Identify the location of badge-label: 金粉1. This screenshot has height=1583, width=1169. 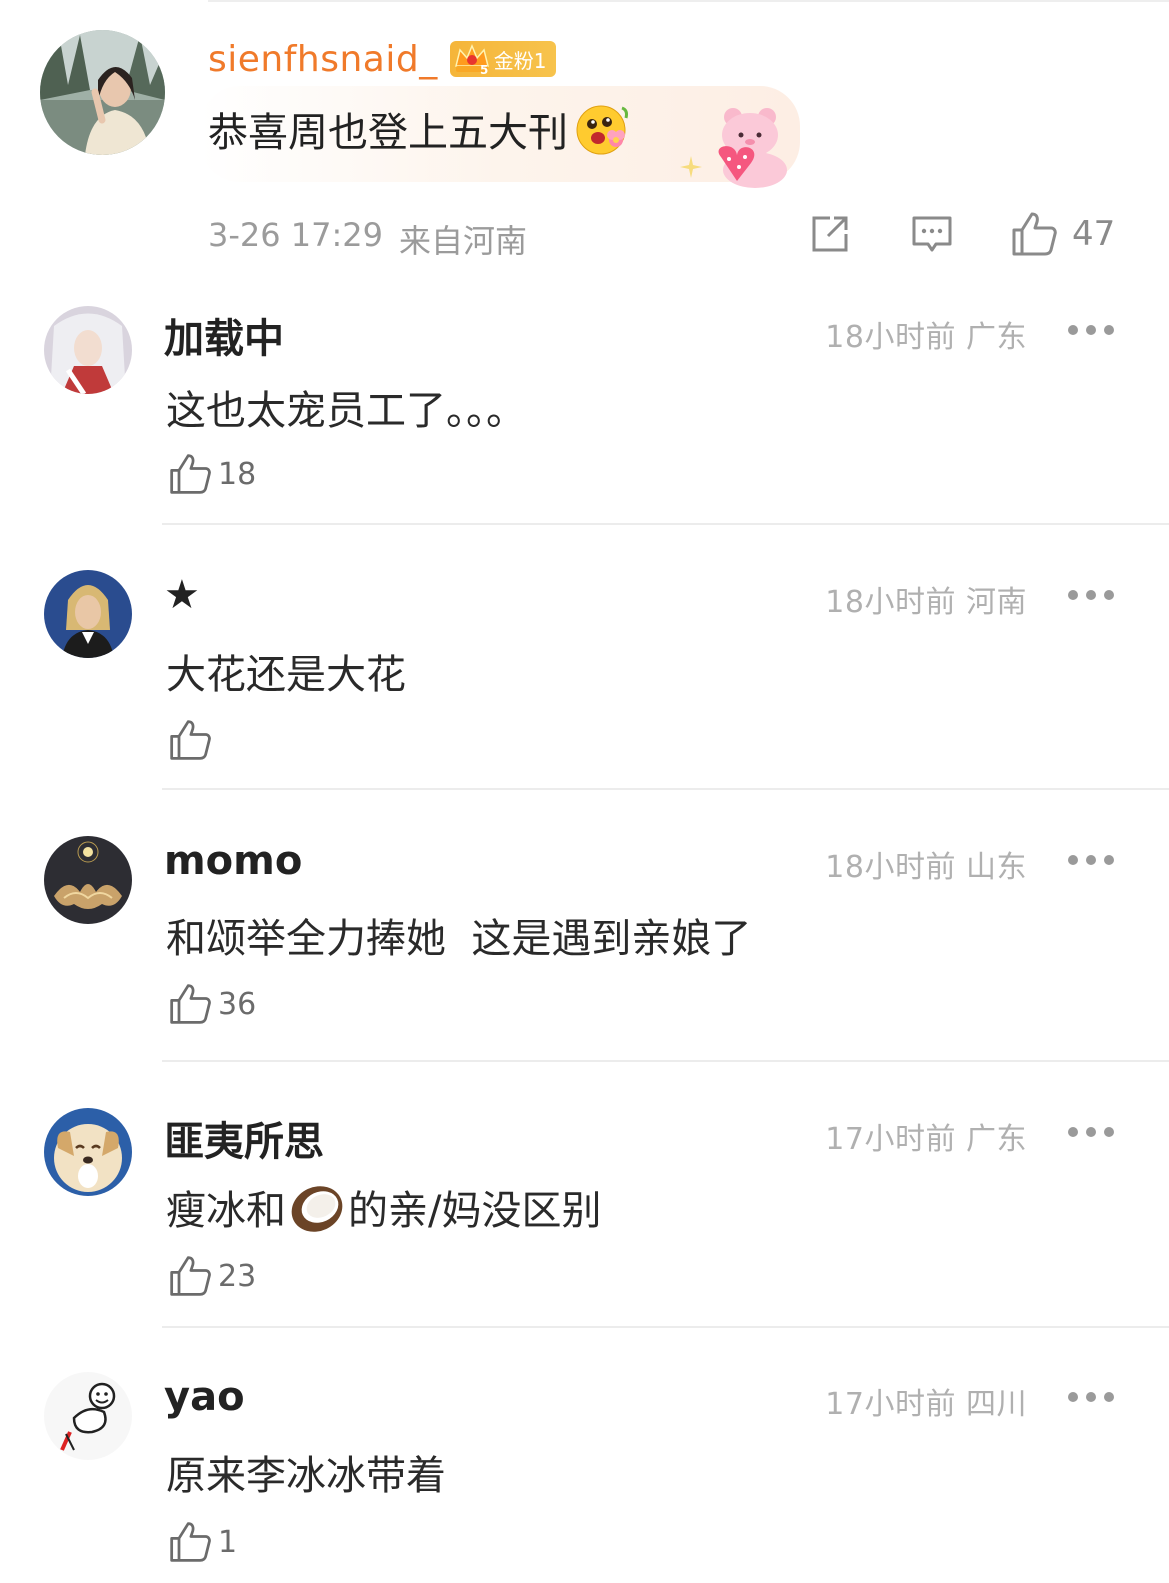
(520, 60).